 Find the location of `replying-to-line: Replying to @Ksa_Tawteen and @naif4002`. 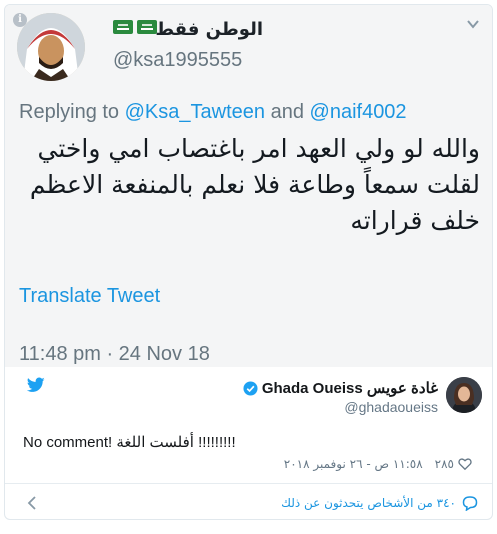

replying-to-line: Replying to @Ksa_Tawteen and @naif4002 is located at coordinates (213, 112).